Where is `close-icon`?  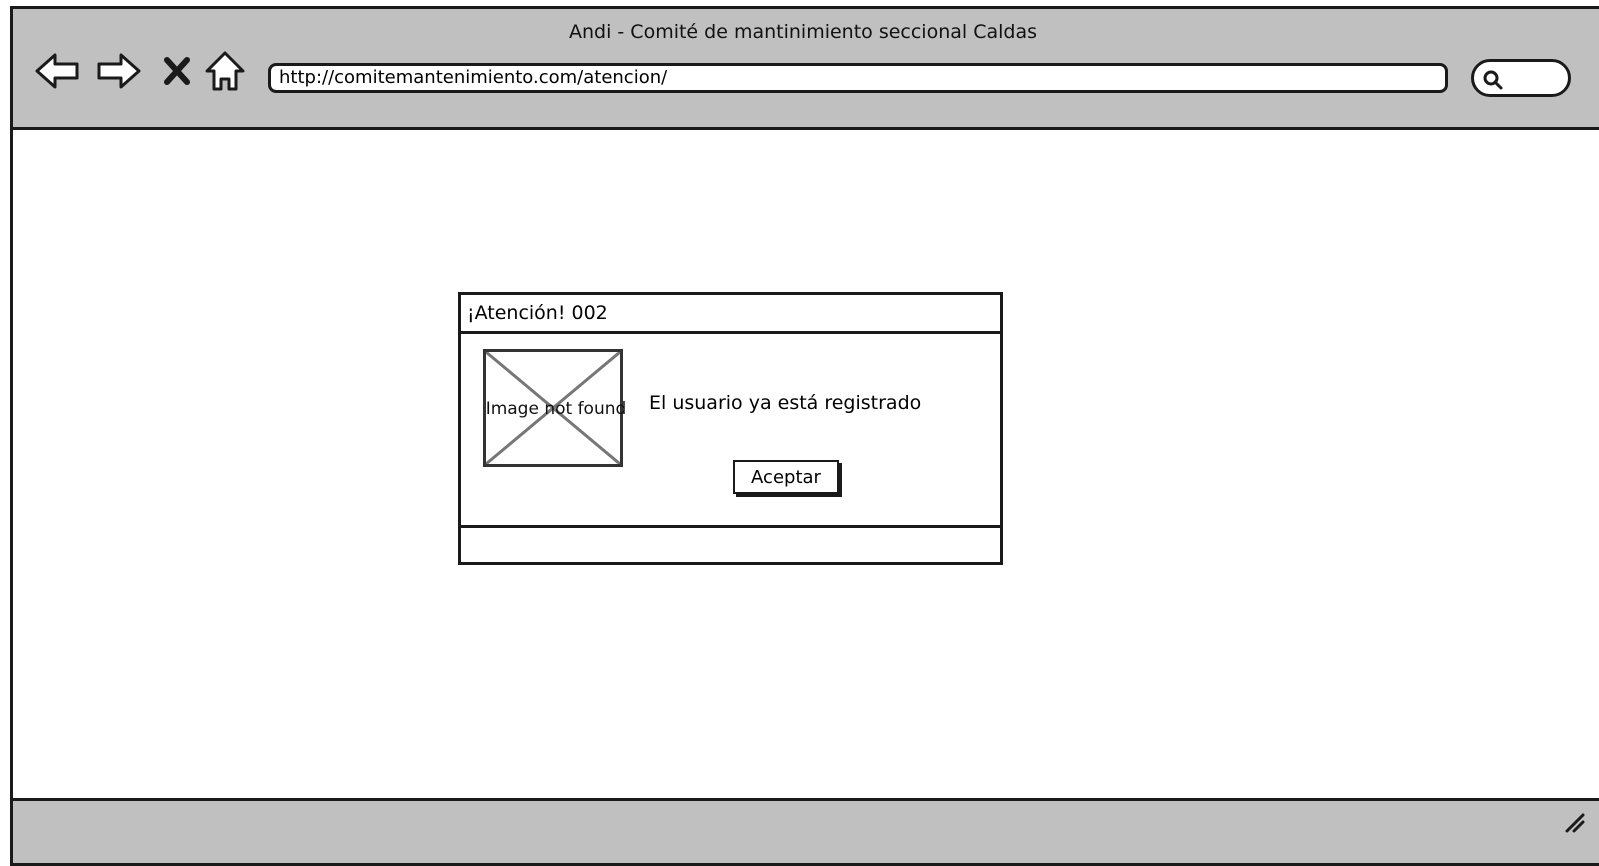 close-icon is located at coordinates (177, 71).